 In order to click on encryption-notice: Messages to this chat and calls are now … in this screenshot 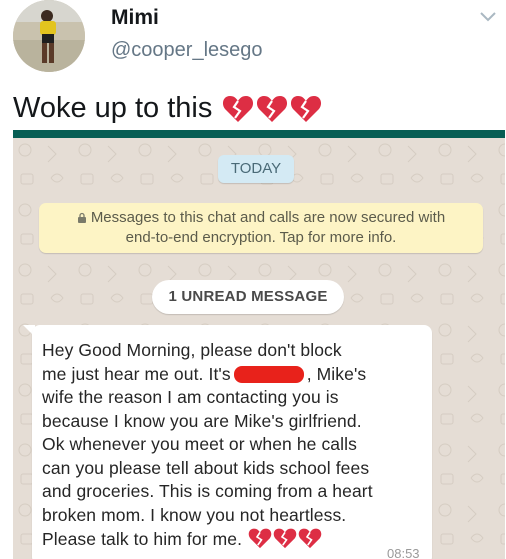, I will do `click(261, 228)`.